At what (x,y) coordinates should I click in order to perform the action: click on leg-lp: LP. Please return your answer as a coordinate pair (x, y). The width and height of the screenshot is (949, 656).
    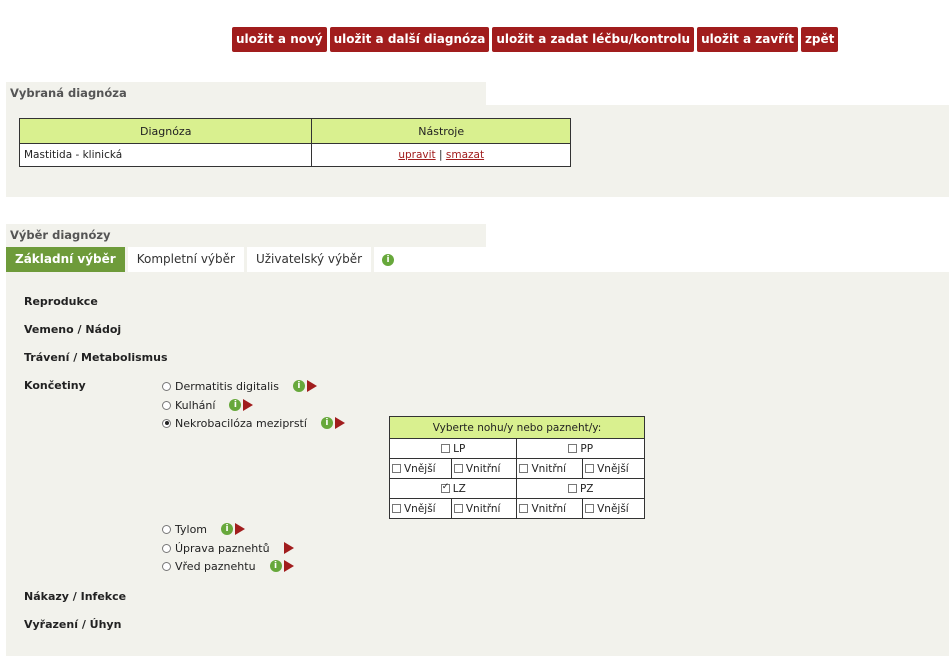
    Looking at the image, I should click on (453, 448).